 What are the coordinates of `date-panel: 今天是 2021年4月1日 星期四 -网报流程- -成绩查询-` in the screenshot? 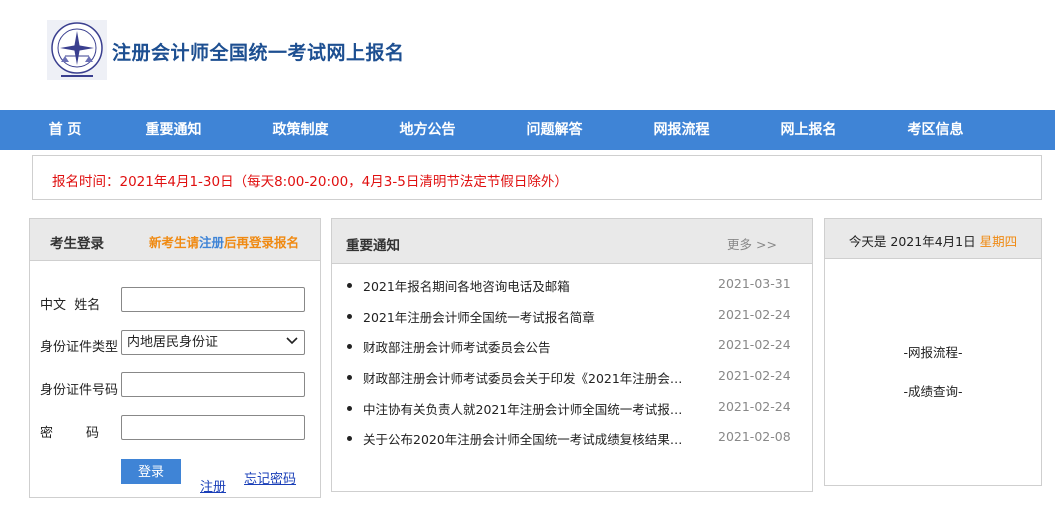 It's located at (933, 352).